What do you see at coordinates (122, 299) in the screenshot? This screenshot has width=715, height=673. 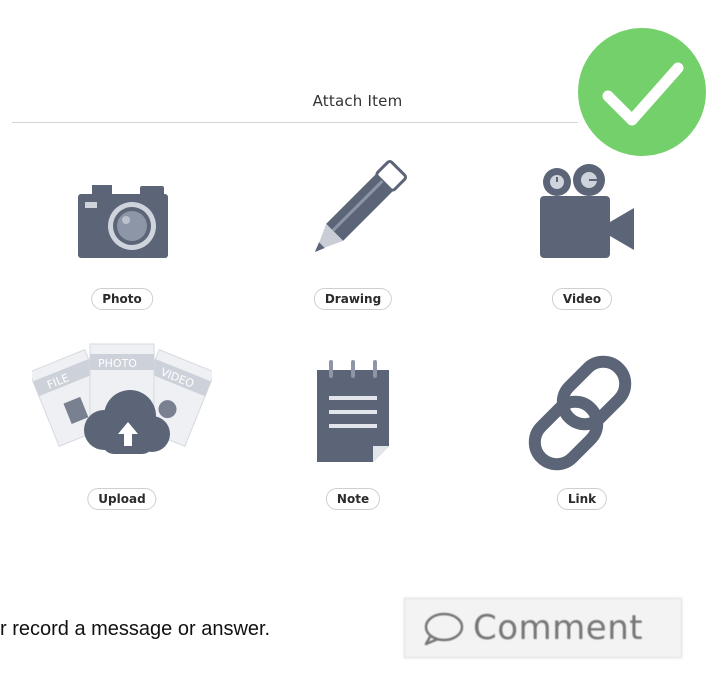 I see `photo-label: Photo` at bounding box center [122, 299].